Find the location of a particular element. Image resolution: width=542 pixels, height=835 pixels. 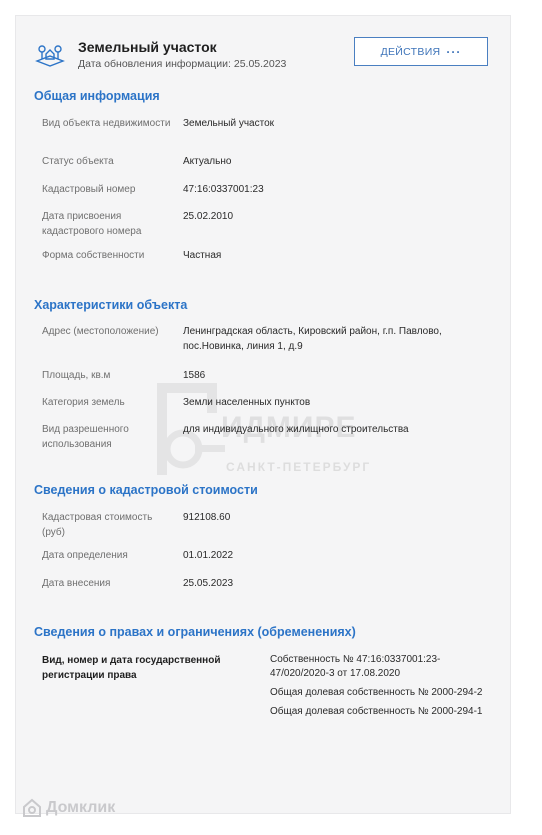

update-date: Дата обновления информации: 25.05.2023 is located at coordinates (182, 64).